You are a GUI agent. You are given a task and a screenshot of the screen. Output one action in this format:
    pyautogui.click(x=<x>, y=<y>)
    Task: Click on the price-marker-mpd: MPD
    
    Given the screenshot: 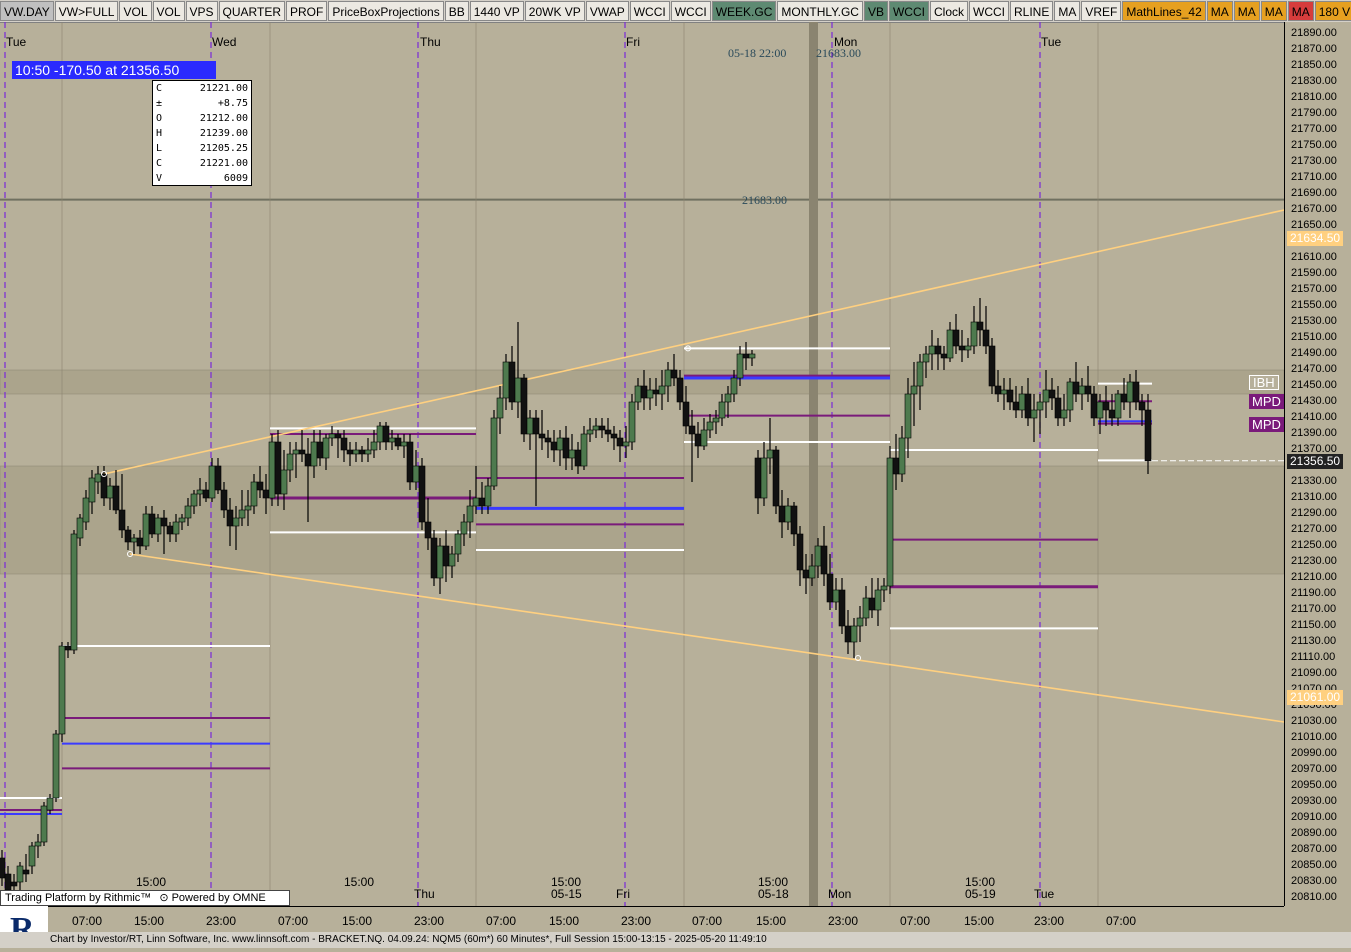 What is the action you would take?
    pyautogui.click(x=1266, y=424)
    